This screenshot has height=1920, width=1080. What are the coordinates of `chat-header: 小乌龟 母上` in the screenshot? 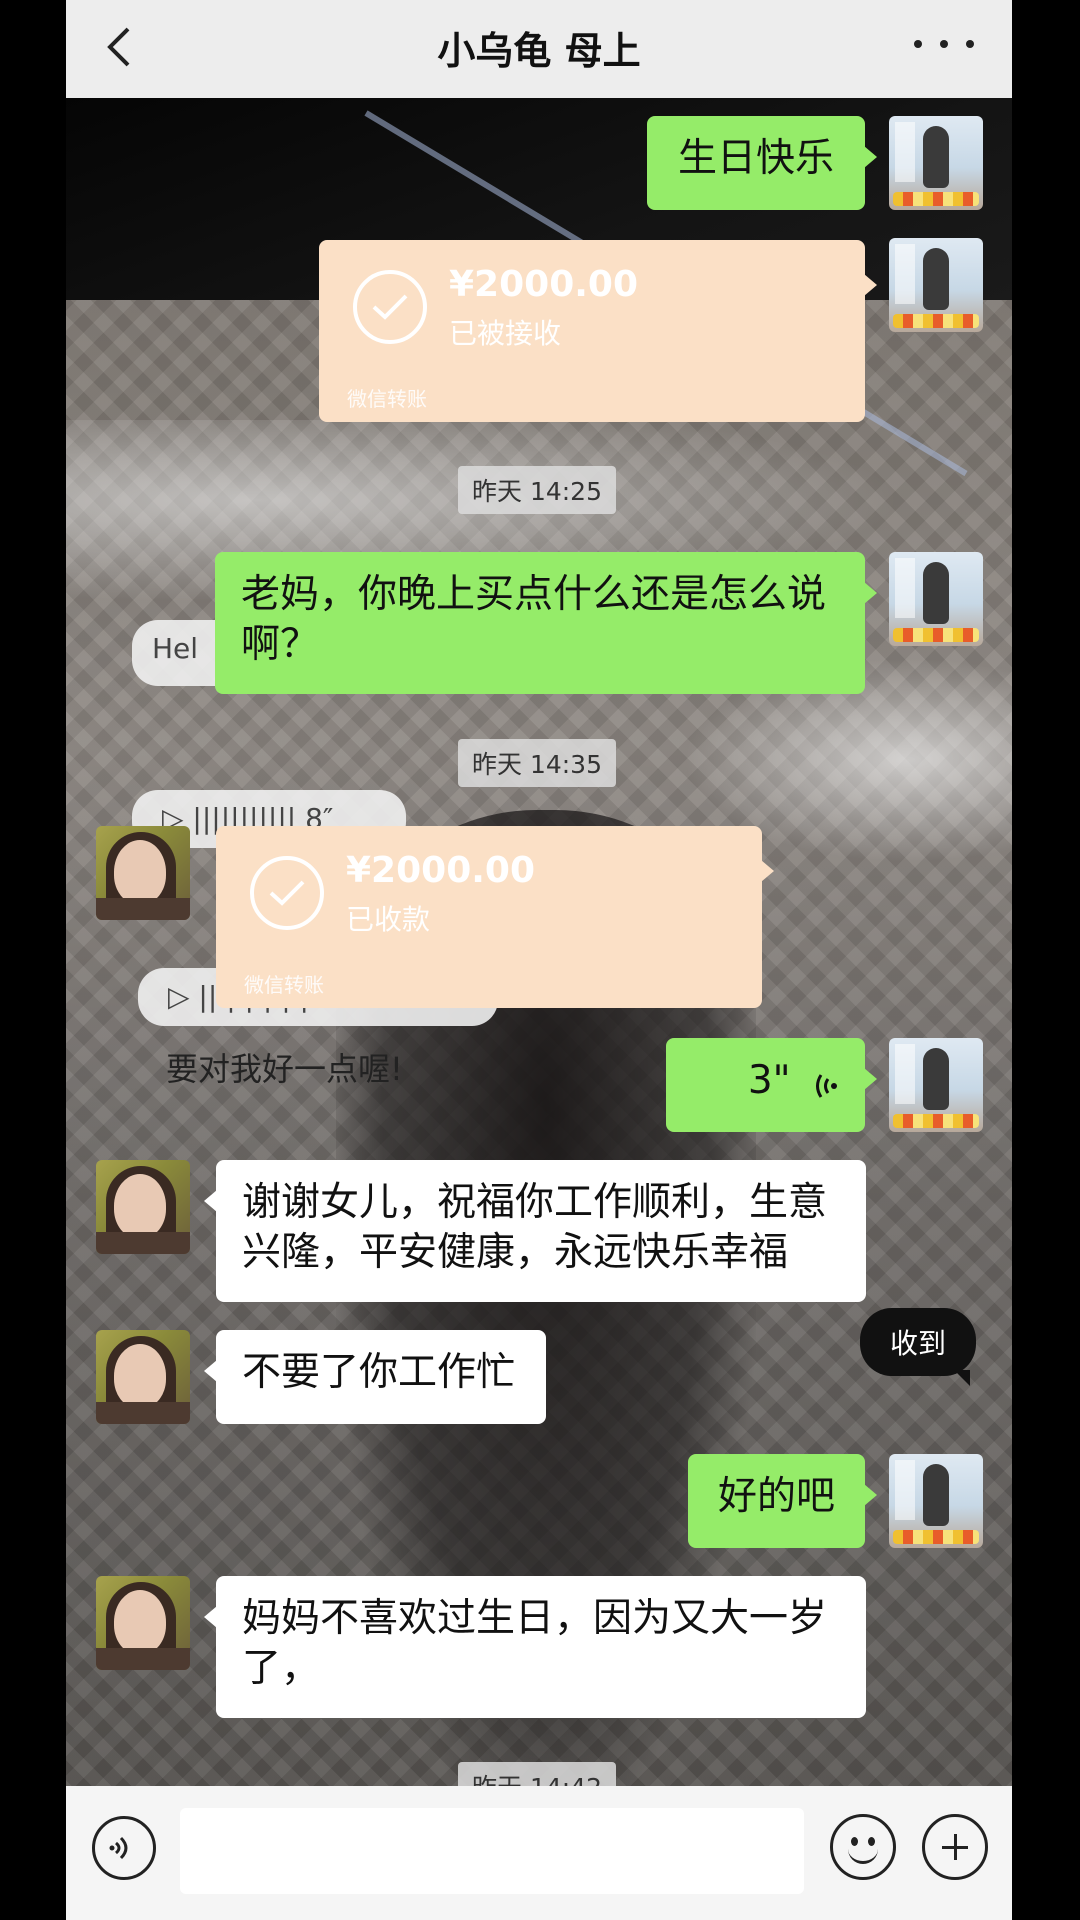 It's located at (539, 49).